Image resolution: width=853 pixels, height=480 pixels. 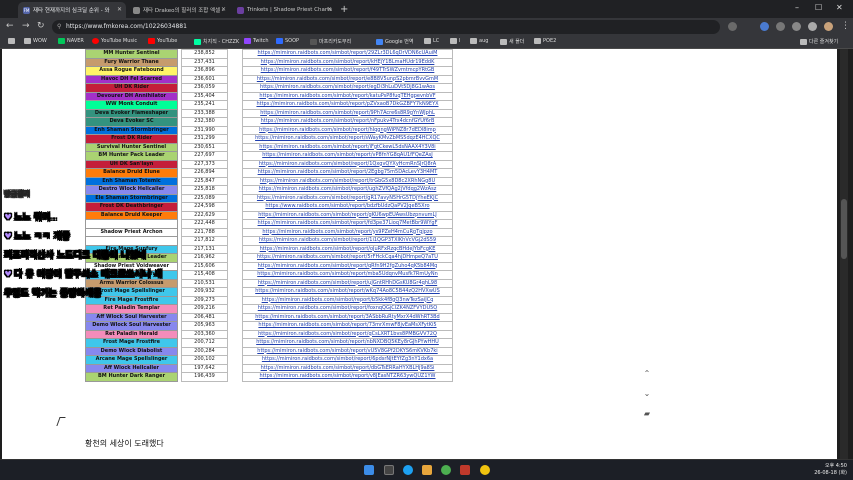 I want to click on file-explorer-icon, so click(x=427, y=470).